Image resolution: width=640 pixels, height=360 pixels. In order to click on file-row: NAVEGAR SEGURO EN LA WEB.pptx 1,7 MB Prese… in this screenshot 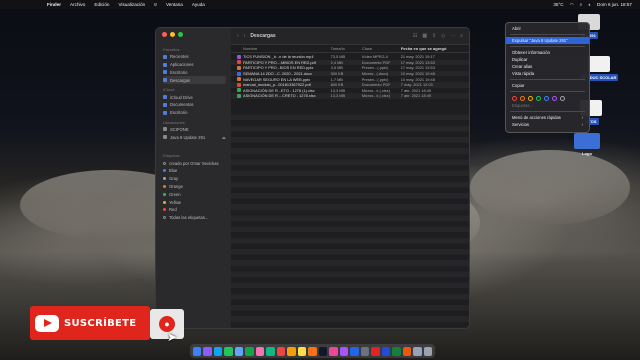, I will do `click(350, 79)`.